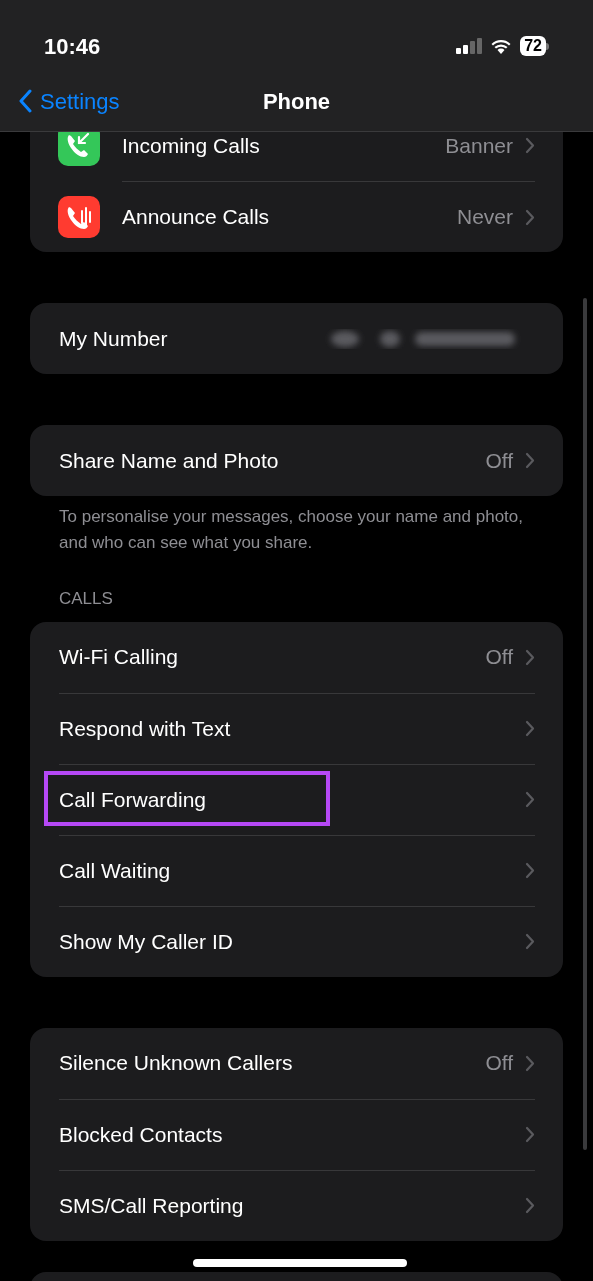 This screenshot has height=1281, width=593. What do you see at coordinates (69, 101) in the screenshot?
I see `back-button: Settings` at bounding box center [69, 101].